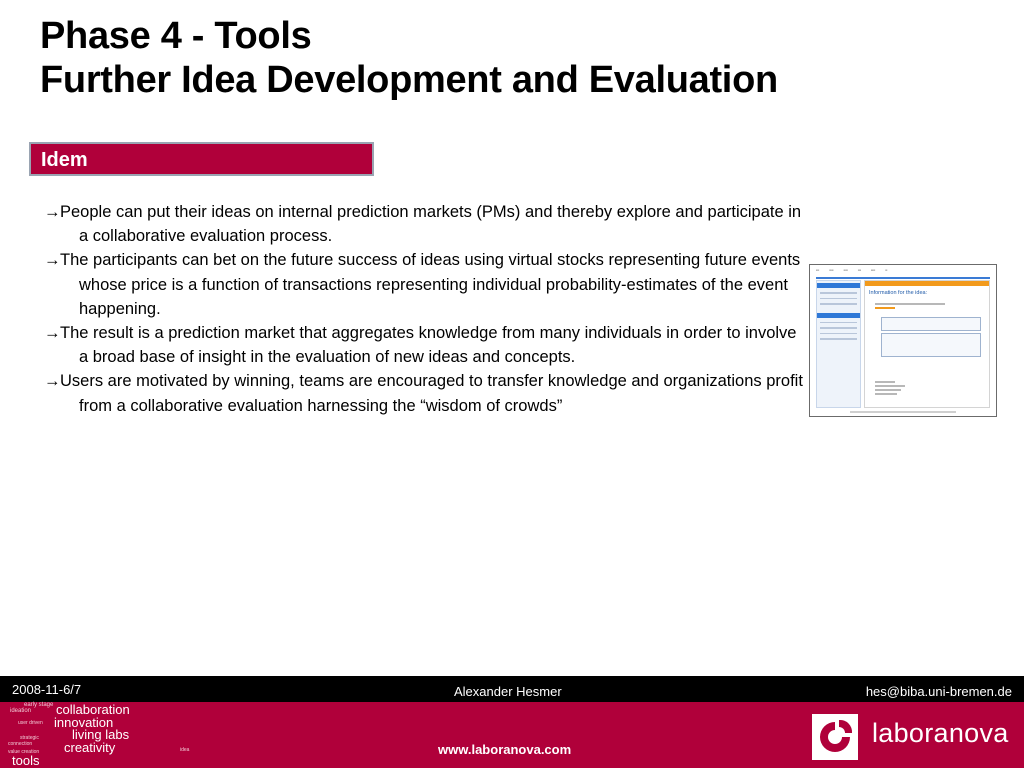 This screenshot has height=768, width=1024. What do you see at coordinates (898, 293) in the screenshot?
I see `screenshot-heading: Information for the idea:` at bounding box center [898, 293].